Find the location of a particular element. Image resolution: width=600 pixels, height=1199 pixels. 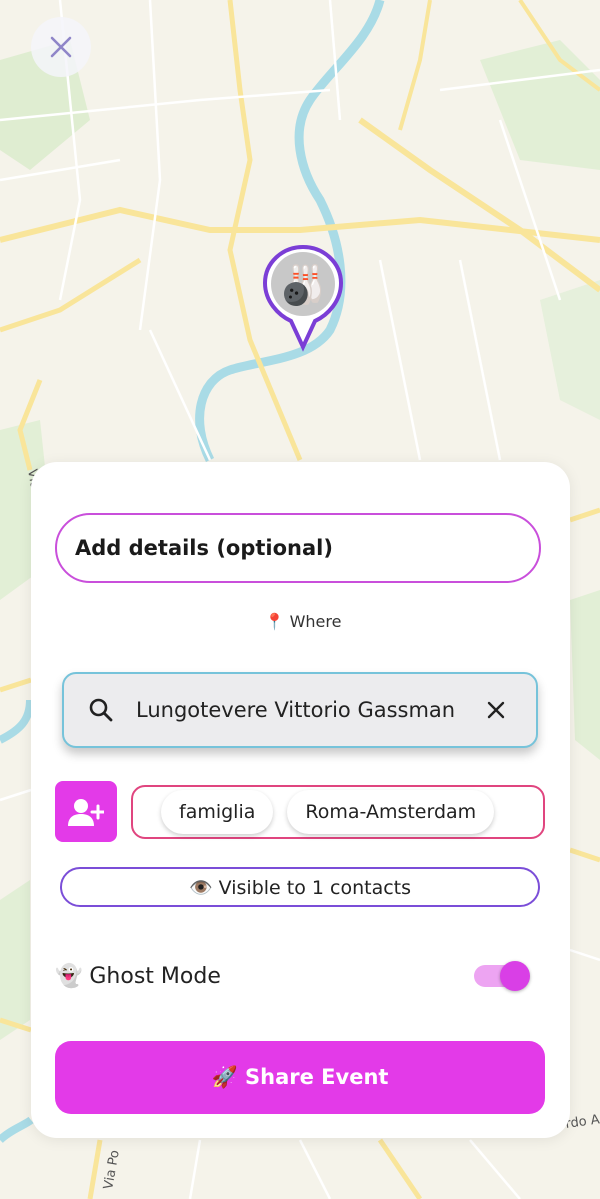

pin-emoji-icon: 📍 is located at coordinates (274, 621).